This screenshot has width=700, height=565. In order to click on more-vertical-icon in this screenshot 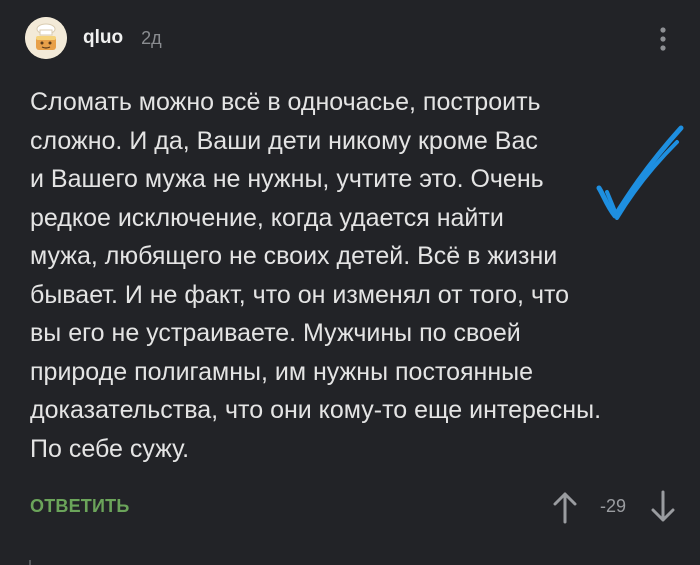, I will do `click(663, 39)`.